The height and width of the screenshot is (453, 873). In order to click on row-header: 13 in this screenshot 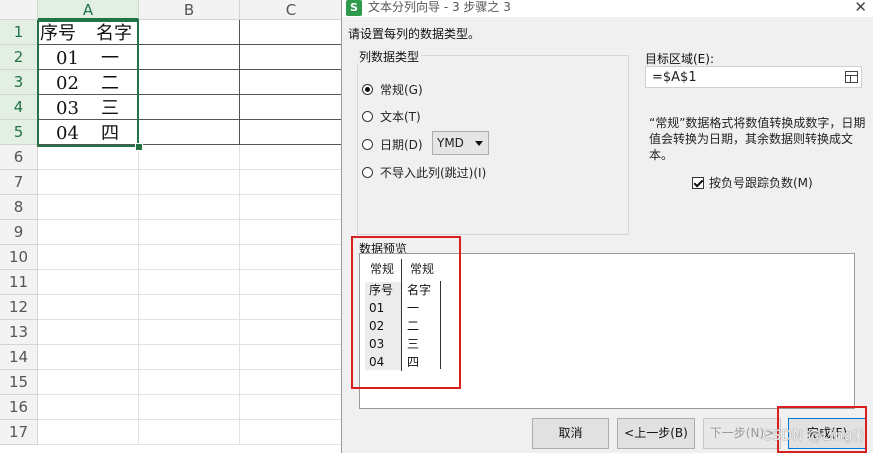, I will do `click(19, 332)`.